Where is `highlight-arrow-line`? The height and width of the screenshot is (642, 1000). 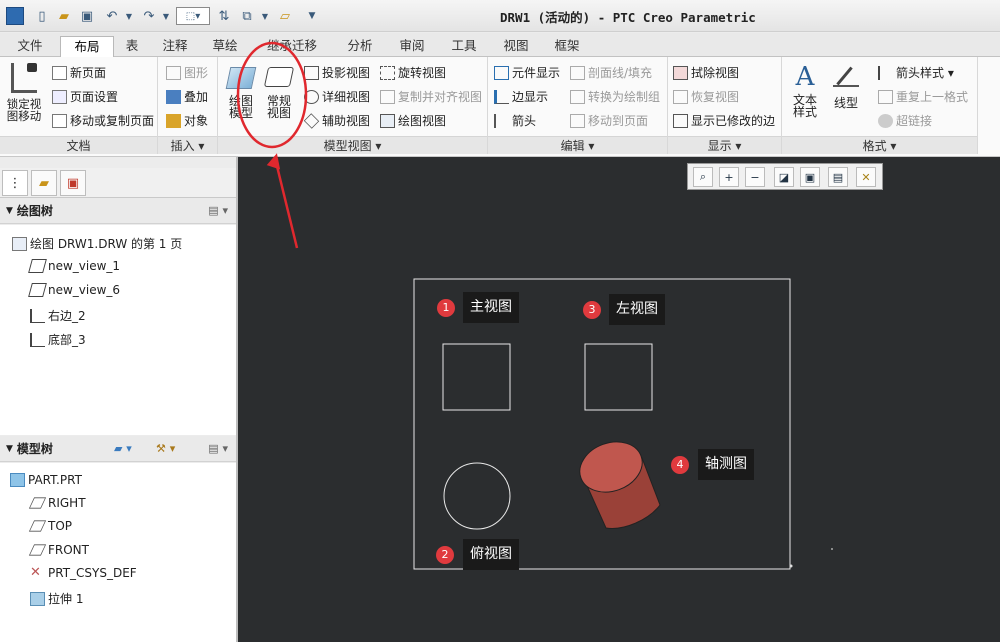 highlight-arrow-line is located at coordinates (286, 205).